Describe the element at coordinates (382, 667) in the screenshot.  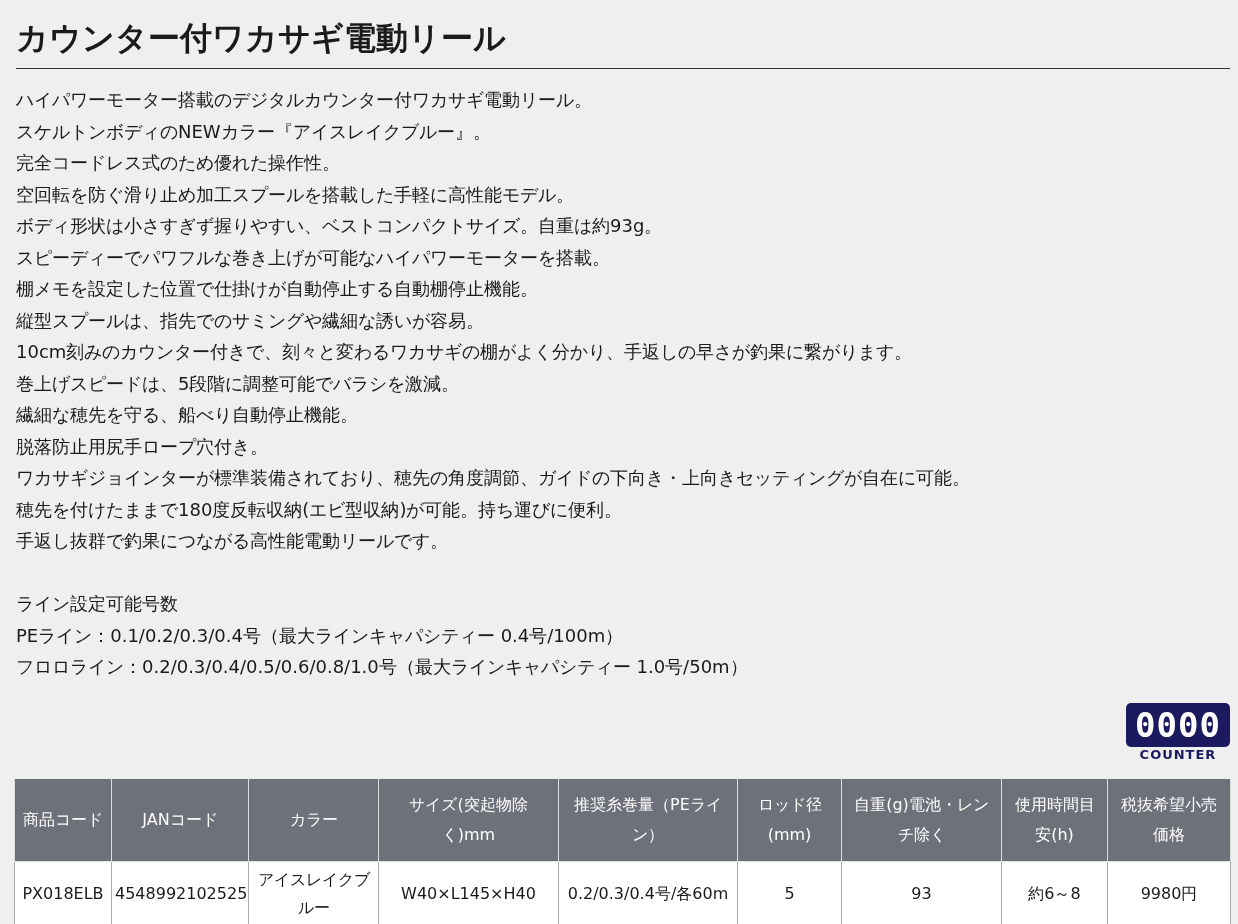
I see `line-spec-line: フロロライン：0.2/0.3/0.4/0.5/0.6/0.8/1.0号（最大ラインキャパシティー 1.0号/50m）` at that location.